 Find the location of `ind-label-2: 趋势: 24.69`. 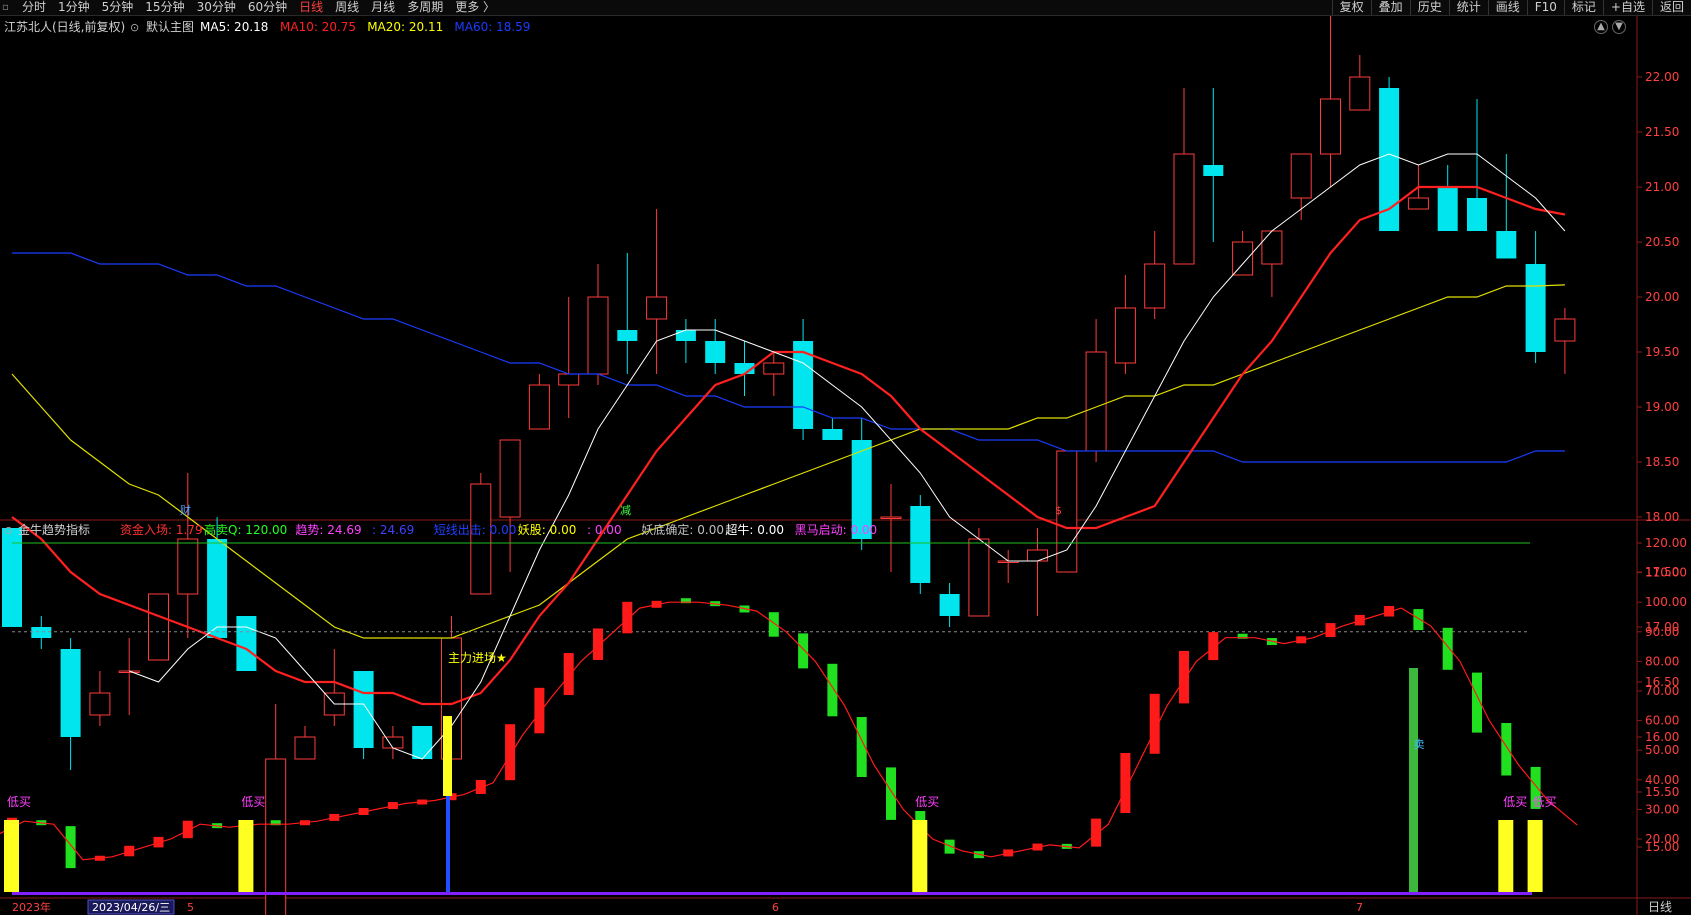

ind-label-2: 趋势: 24.69 is located at coordinates (328, 530).